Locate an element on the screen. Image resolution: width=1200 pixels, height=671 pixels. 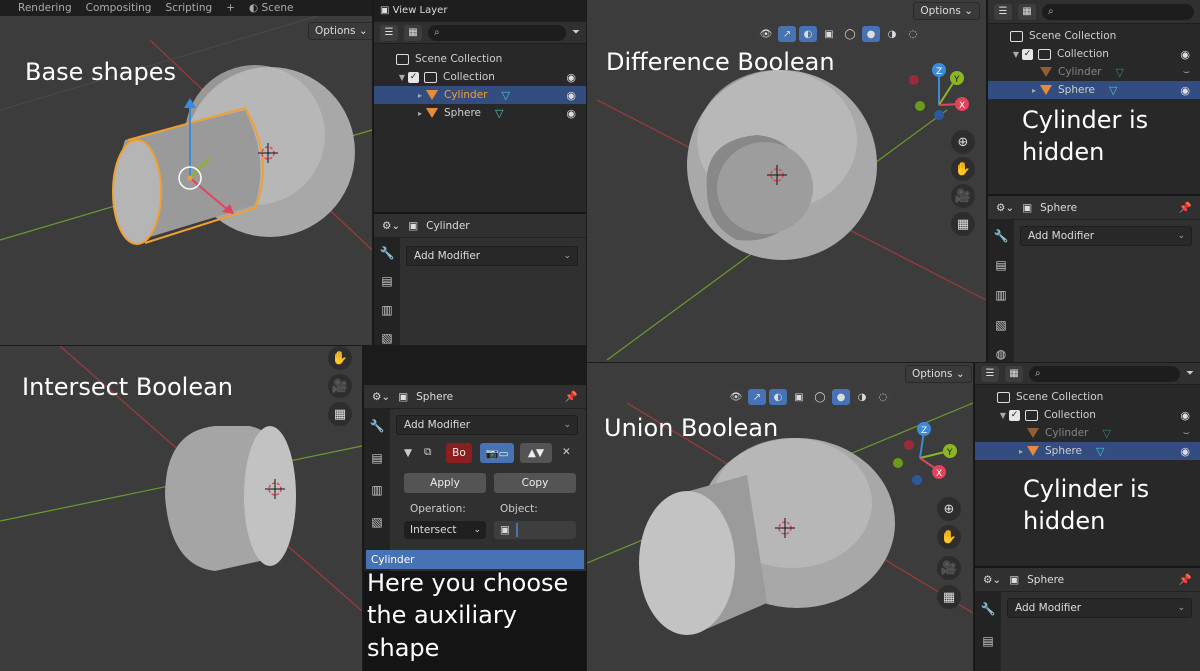
zoom-icon: ⊕ is located at coordinates (963, 142).